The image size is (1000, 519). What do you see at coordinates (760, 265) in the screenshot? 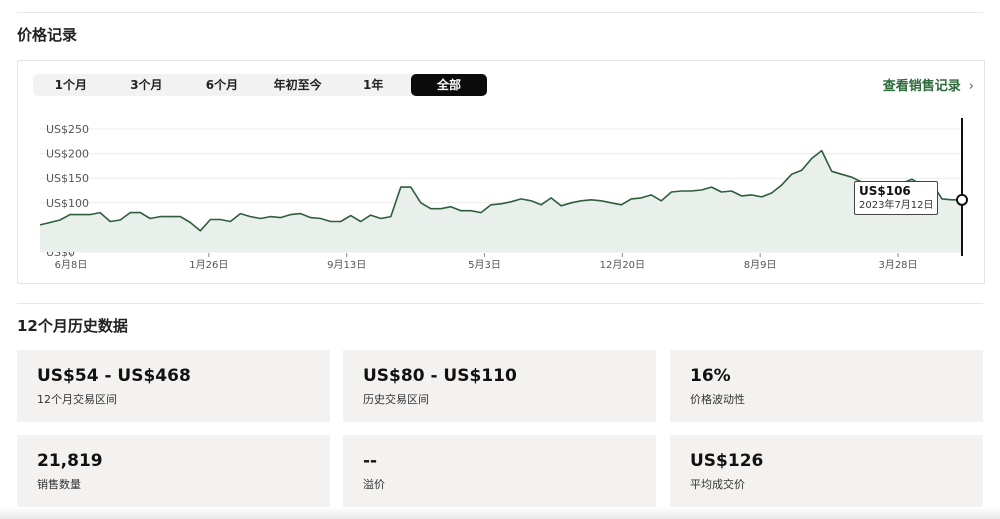
I see `x-tick-label: 8月9日` at bounding box center [760, 265].